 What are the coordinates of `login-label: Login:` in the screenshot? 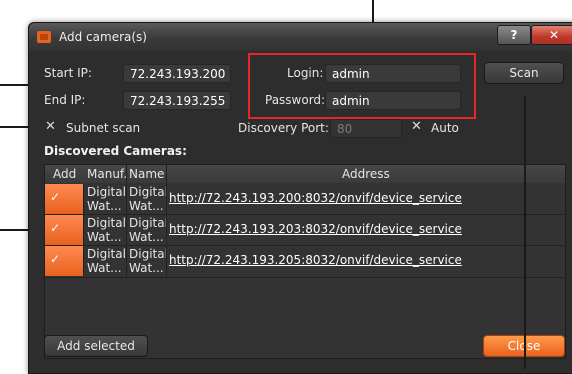 It's located at (305, 73).